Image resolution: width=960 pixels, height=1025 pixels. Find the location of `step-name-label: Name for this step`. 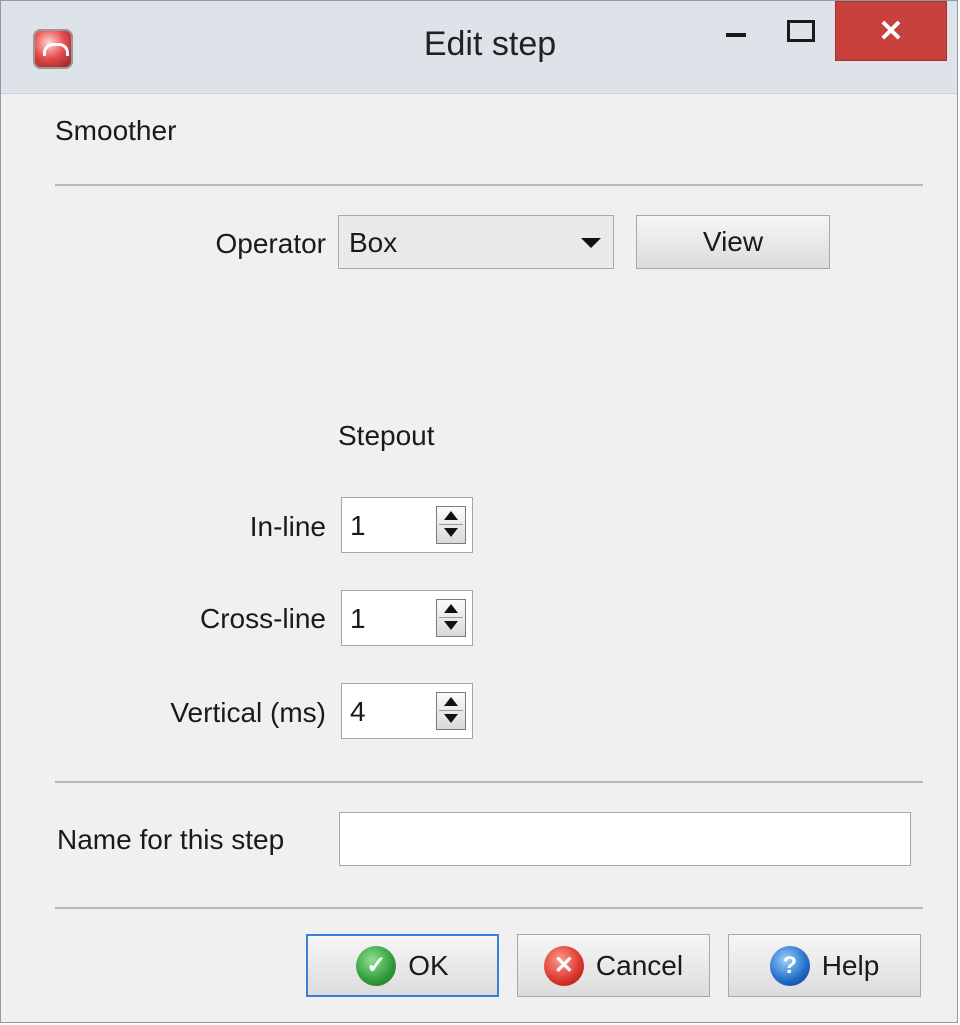

step-name-label: Name for this step is located at coordinates (171, 839).